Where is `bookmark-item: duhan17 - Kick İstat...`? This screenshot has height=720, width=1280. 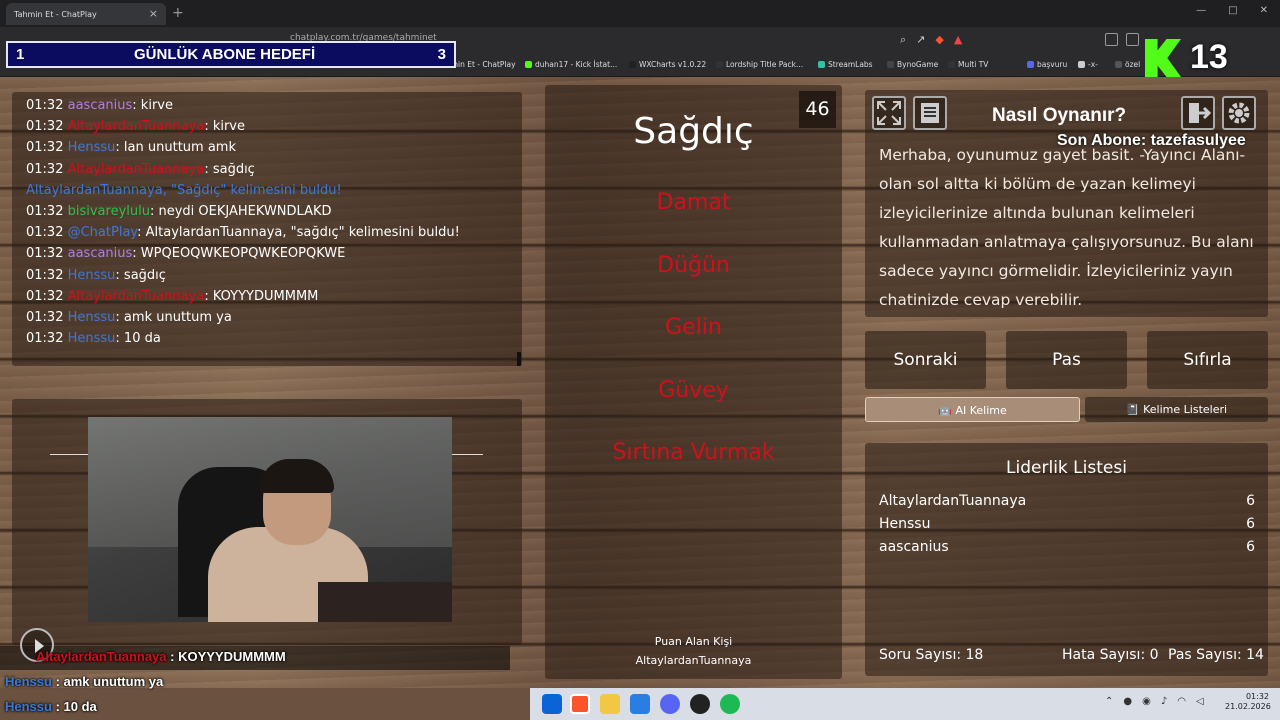
bookmark-item: duhan17 - Kick İstat... is located at coordinates (571, 64).